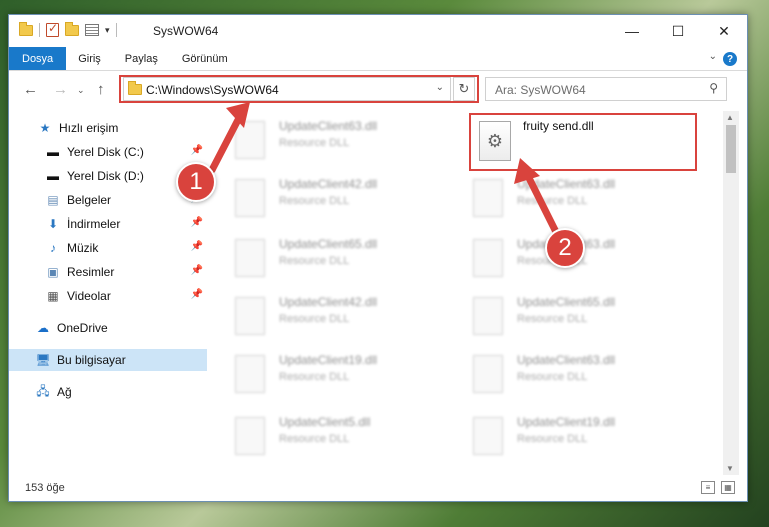 This screenshot has width=769, height=527. What do you see at coordinates (299, 89) in the screenshot?
I see `address-highlight-box` at bounding box center [299, 89].